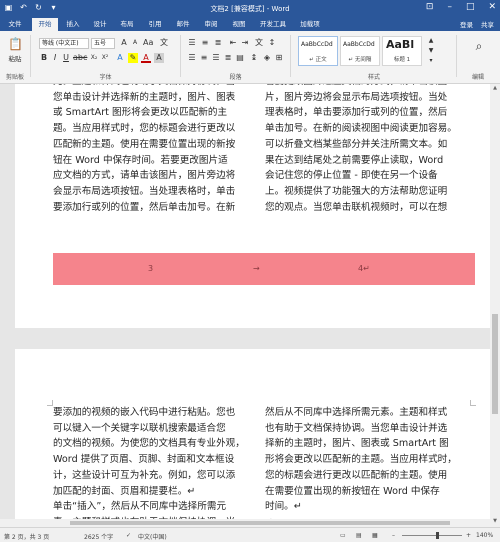  Describe the element at coordinates (318, 60) in the screenshot. I see `style-name: ↵ 正文` at that location.